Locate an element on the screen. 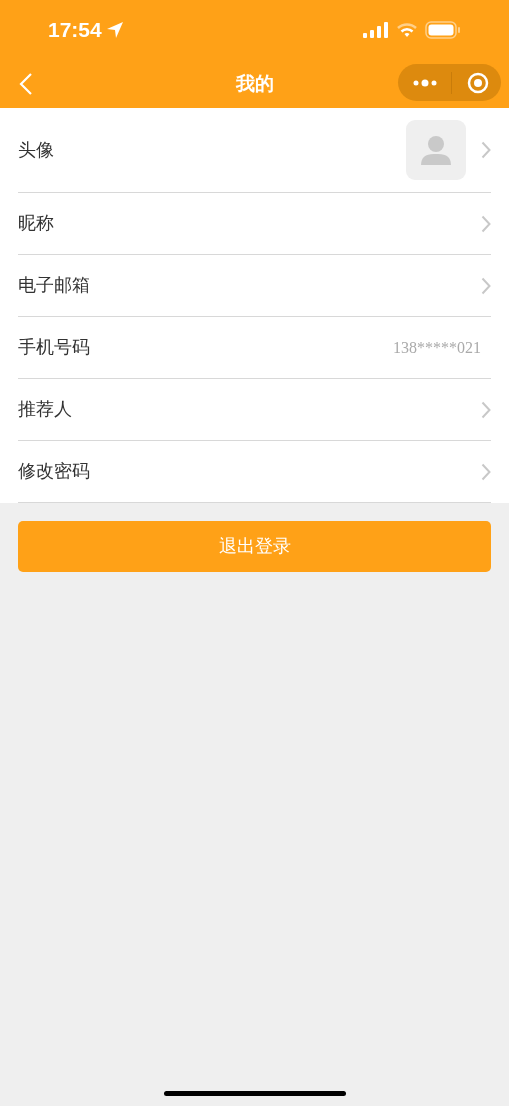 The image size is (509, 1106). row-label: 昵称 is located at coordinates (36, 223).